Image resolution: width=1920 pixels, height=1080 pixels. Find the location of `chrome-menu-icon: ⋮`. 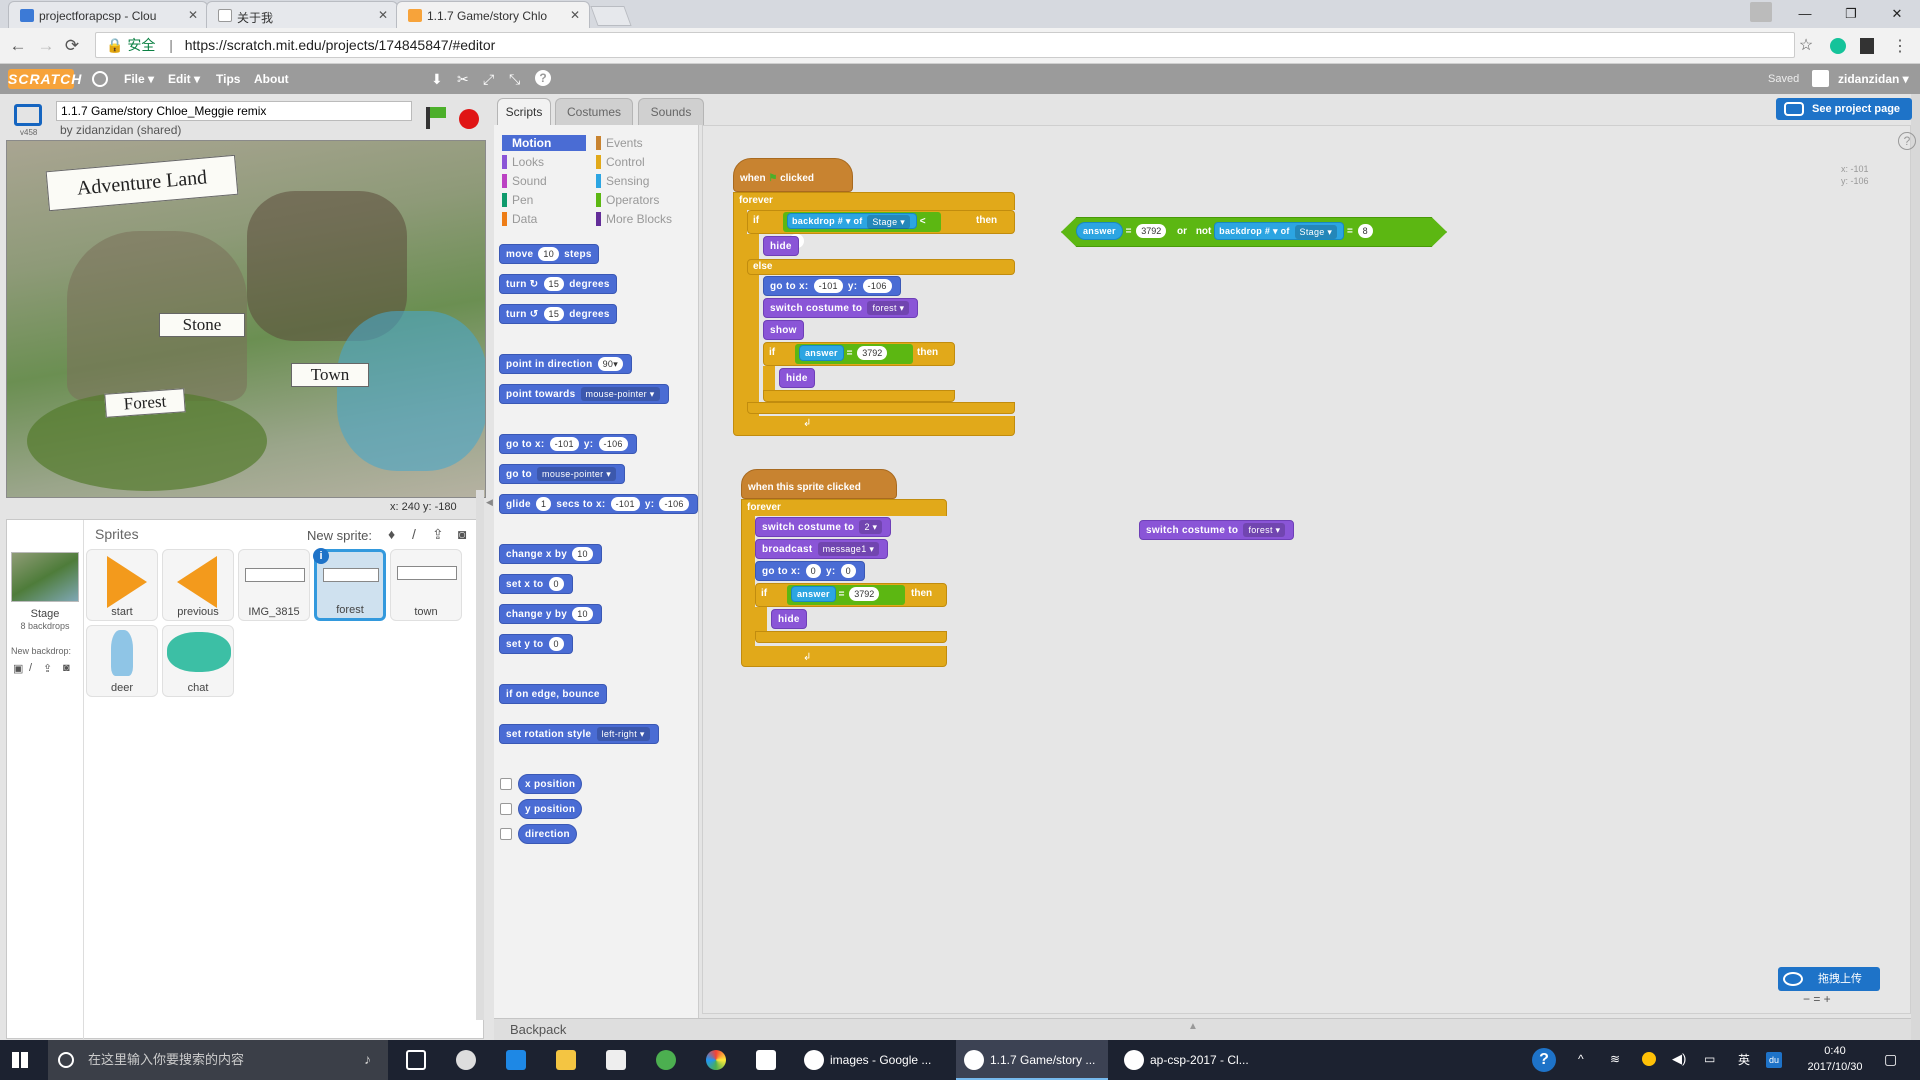

chrome-menu-icon: ⋮ is located at coordinates (1900, 46).